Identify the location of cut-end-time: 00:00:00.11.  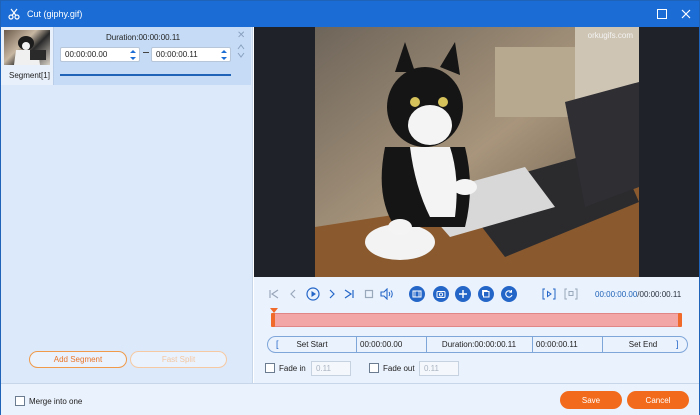
(569, 344).